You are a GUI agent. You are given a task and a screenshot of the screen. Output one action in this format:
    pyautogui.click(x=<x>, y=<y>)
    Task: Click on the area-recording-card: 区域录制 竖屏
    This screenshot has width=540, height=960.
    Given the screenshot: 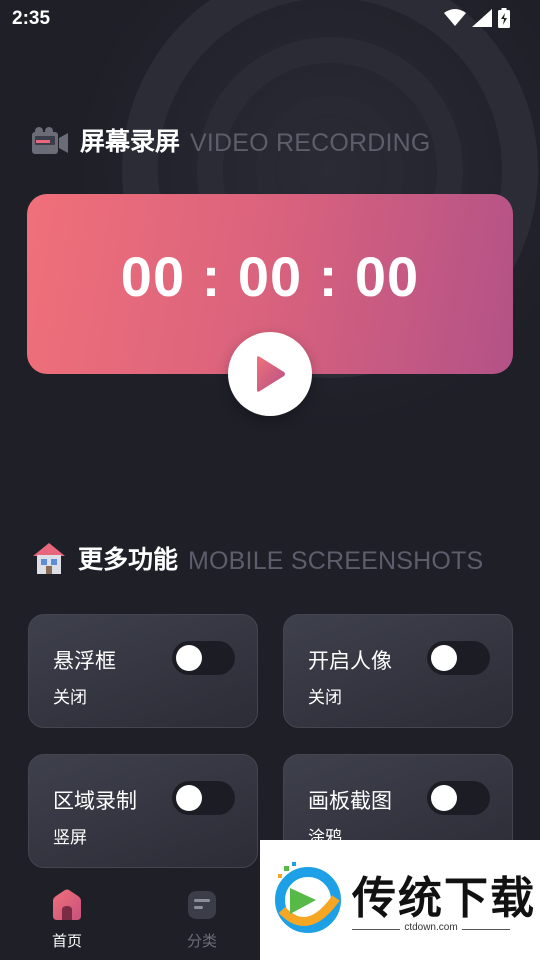 What is the action you would take?
    pyautogui.click(x=143, y=811)
    